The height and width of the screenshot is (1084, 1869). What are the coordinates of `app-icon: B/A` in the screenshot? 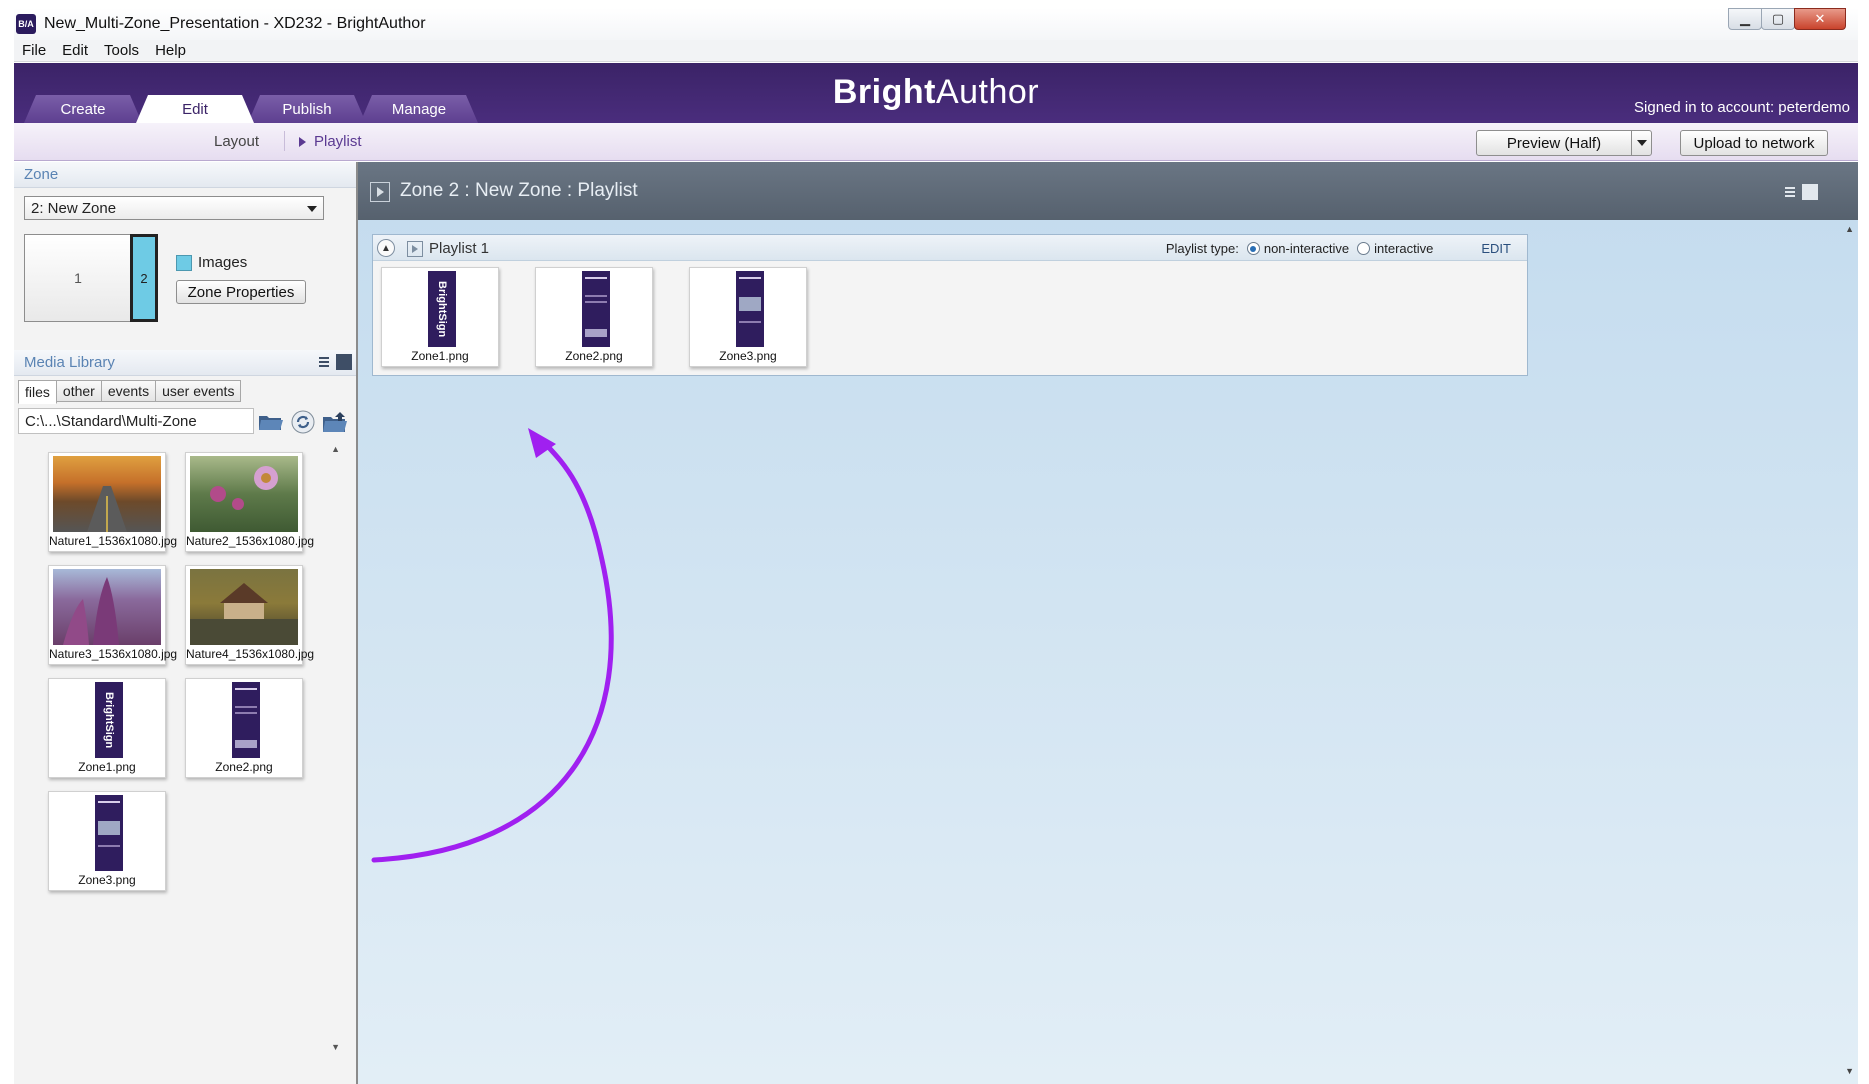 It's located at (26, 24).